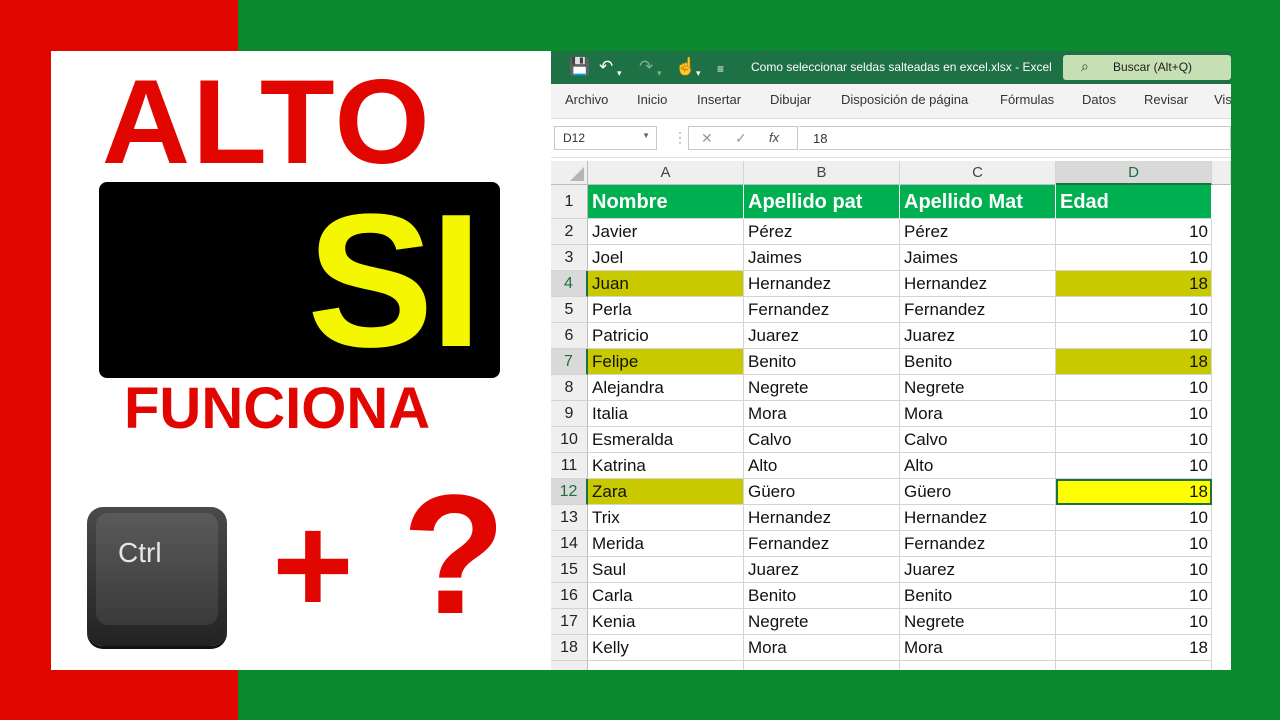  What do you see at coordinates (1221, 173) in the screenshot?
I see `column-header-e` at bounding box center [1221, 173].